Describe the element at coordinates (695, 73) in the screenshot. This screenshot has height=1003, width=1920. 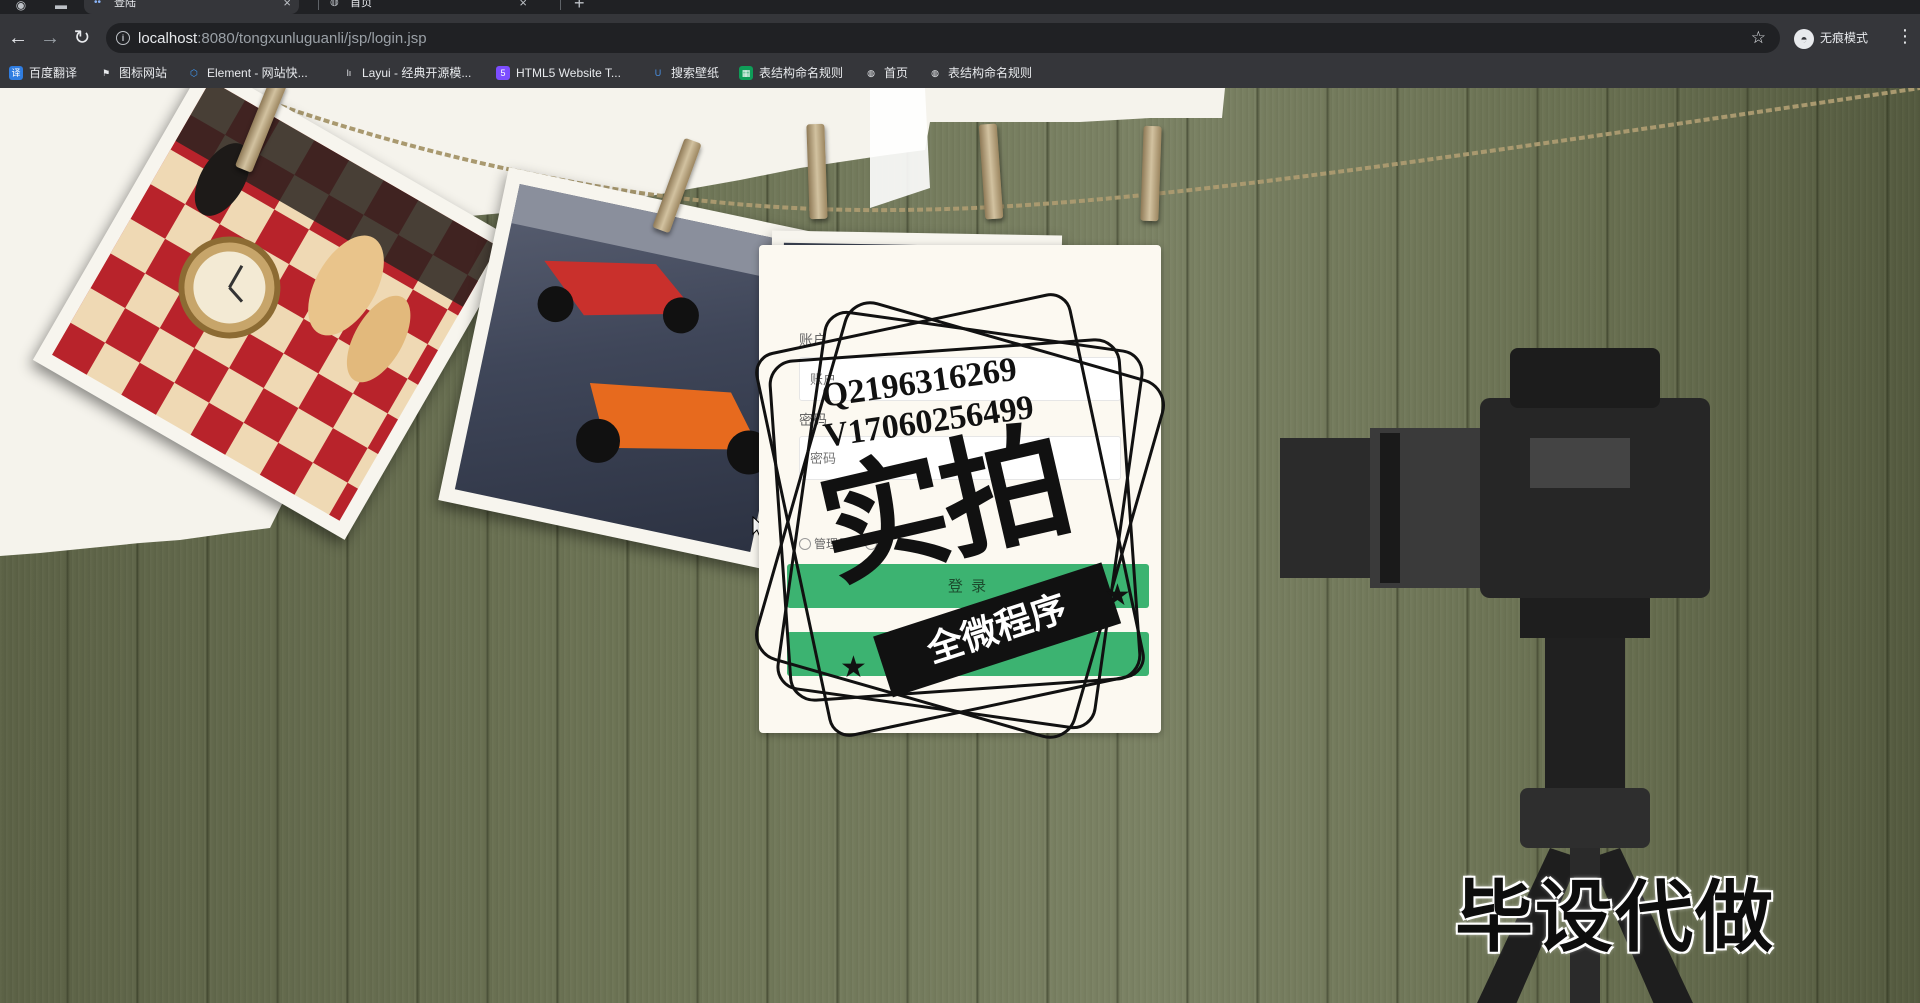
I see `bookmark-label: 搜索壁纸` at that location.